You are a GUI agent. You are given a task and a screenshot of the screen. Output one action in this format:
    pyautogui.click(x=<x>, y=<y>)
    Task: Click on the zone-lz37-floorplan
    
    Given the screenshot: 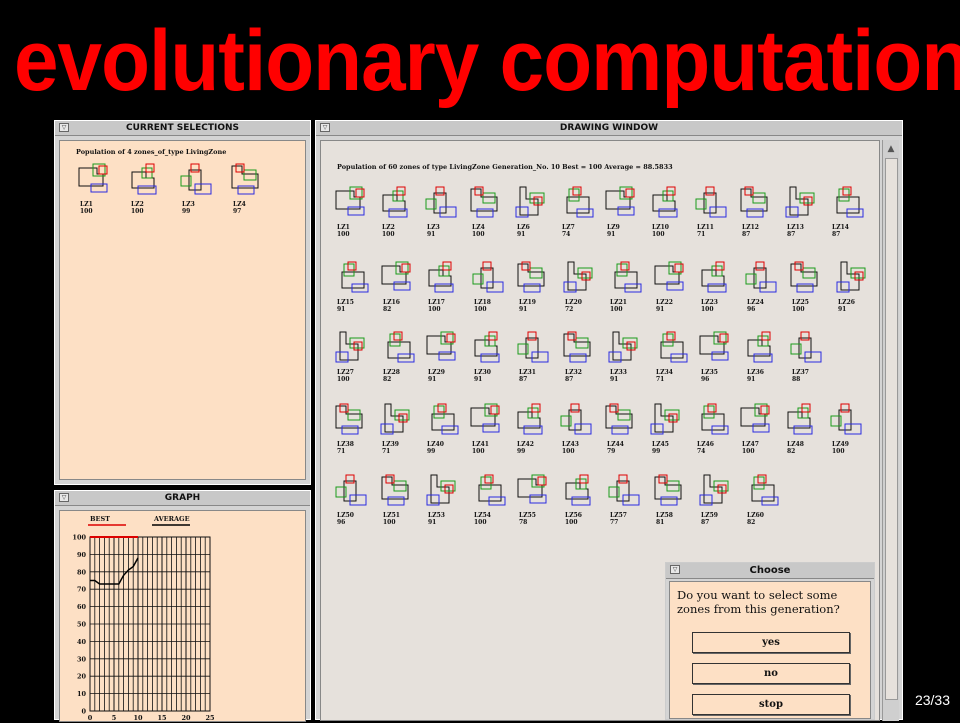 What is the action you would take?
    pyautogui.click(x=808, y=348)
    